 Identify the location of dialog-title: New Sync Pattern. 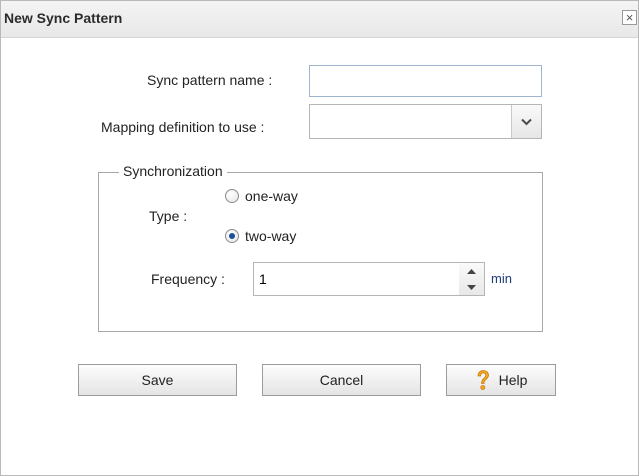
(63, 18).